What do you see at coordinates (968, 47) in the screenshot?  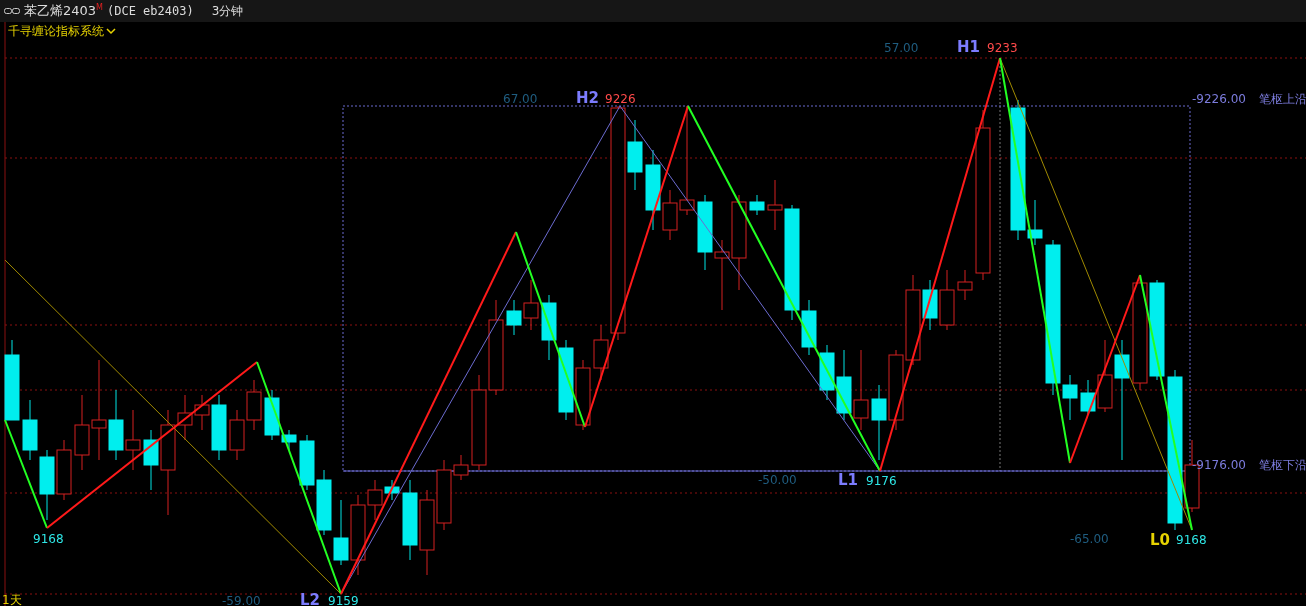 I see `pivot-label: H1` at bounding box center [968, 47].